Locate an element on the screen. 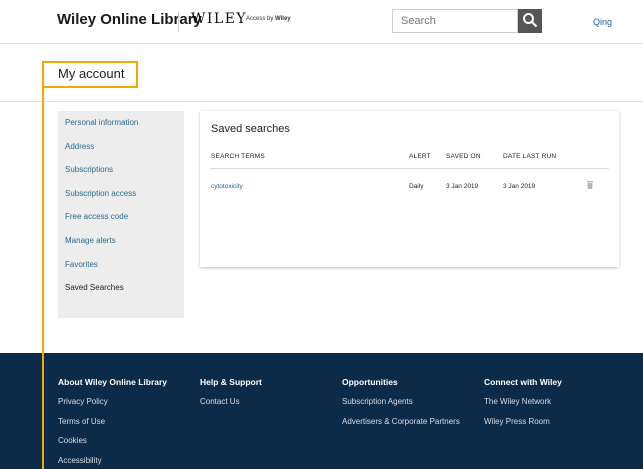 This screenshot has width=643, height=469. last-run-date: 3 Jan 2019 is located at coordinates (519, 186).